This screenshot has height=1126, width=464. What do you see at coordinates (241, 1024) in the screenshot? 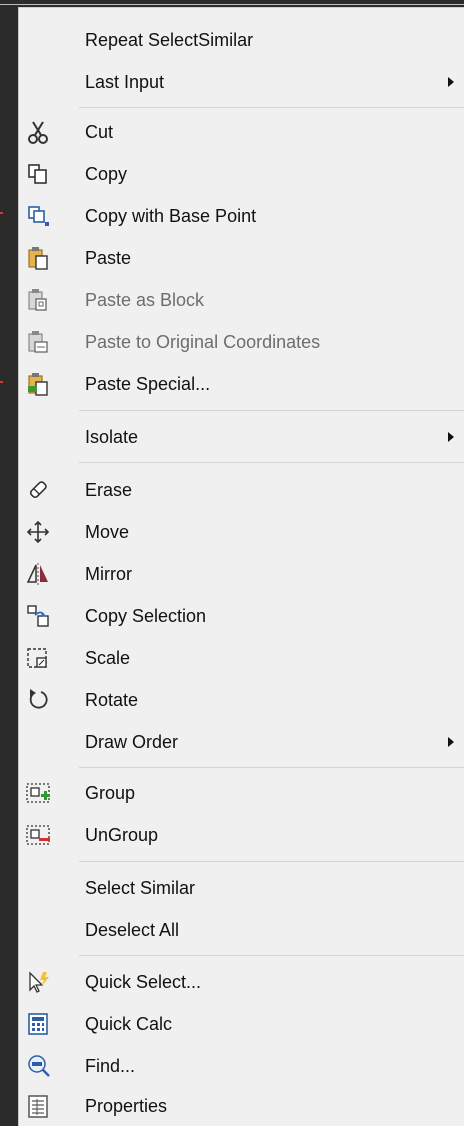
I see `menu-item-quick-calc: Quick Calc` at bounding box center [241, 1024].